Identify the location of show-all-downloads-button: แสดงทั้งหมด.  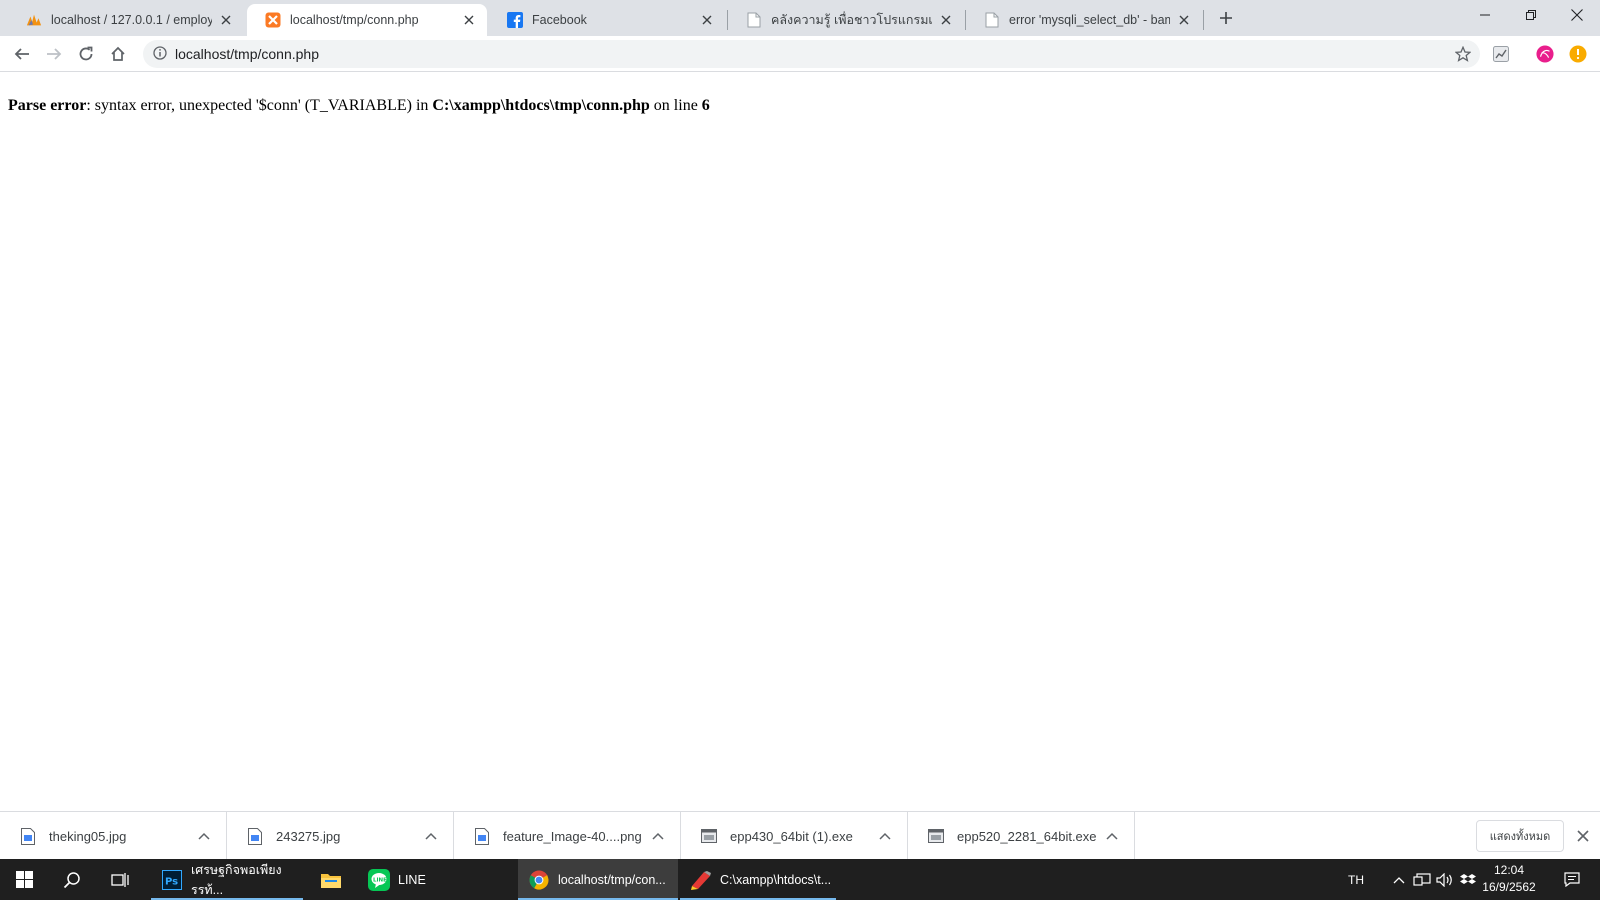
(1520, 836).